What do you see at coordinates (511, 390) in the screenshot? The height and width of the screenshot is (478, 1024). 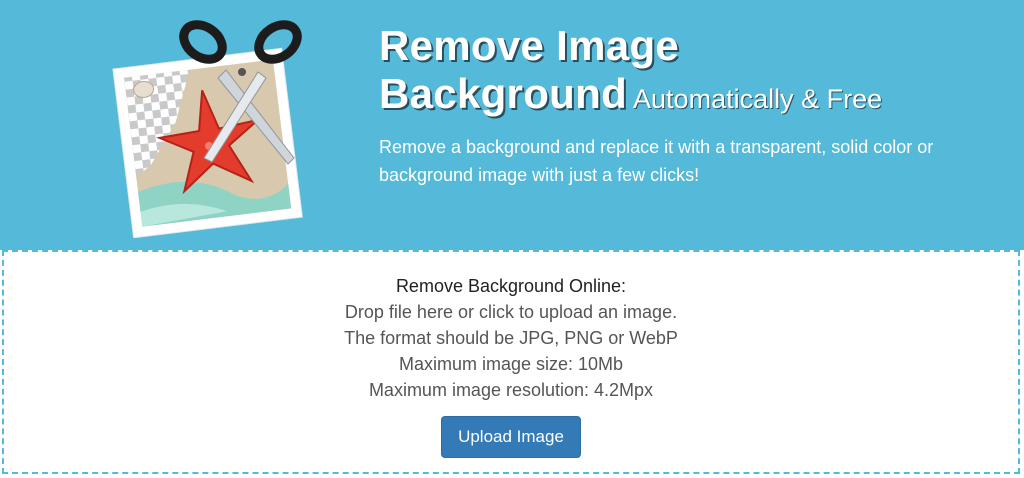 I see `max-resolution-info: Maximum image resolution: 4.2Mpx` at bounding box center [511, 390].